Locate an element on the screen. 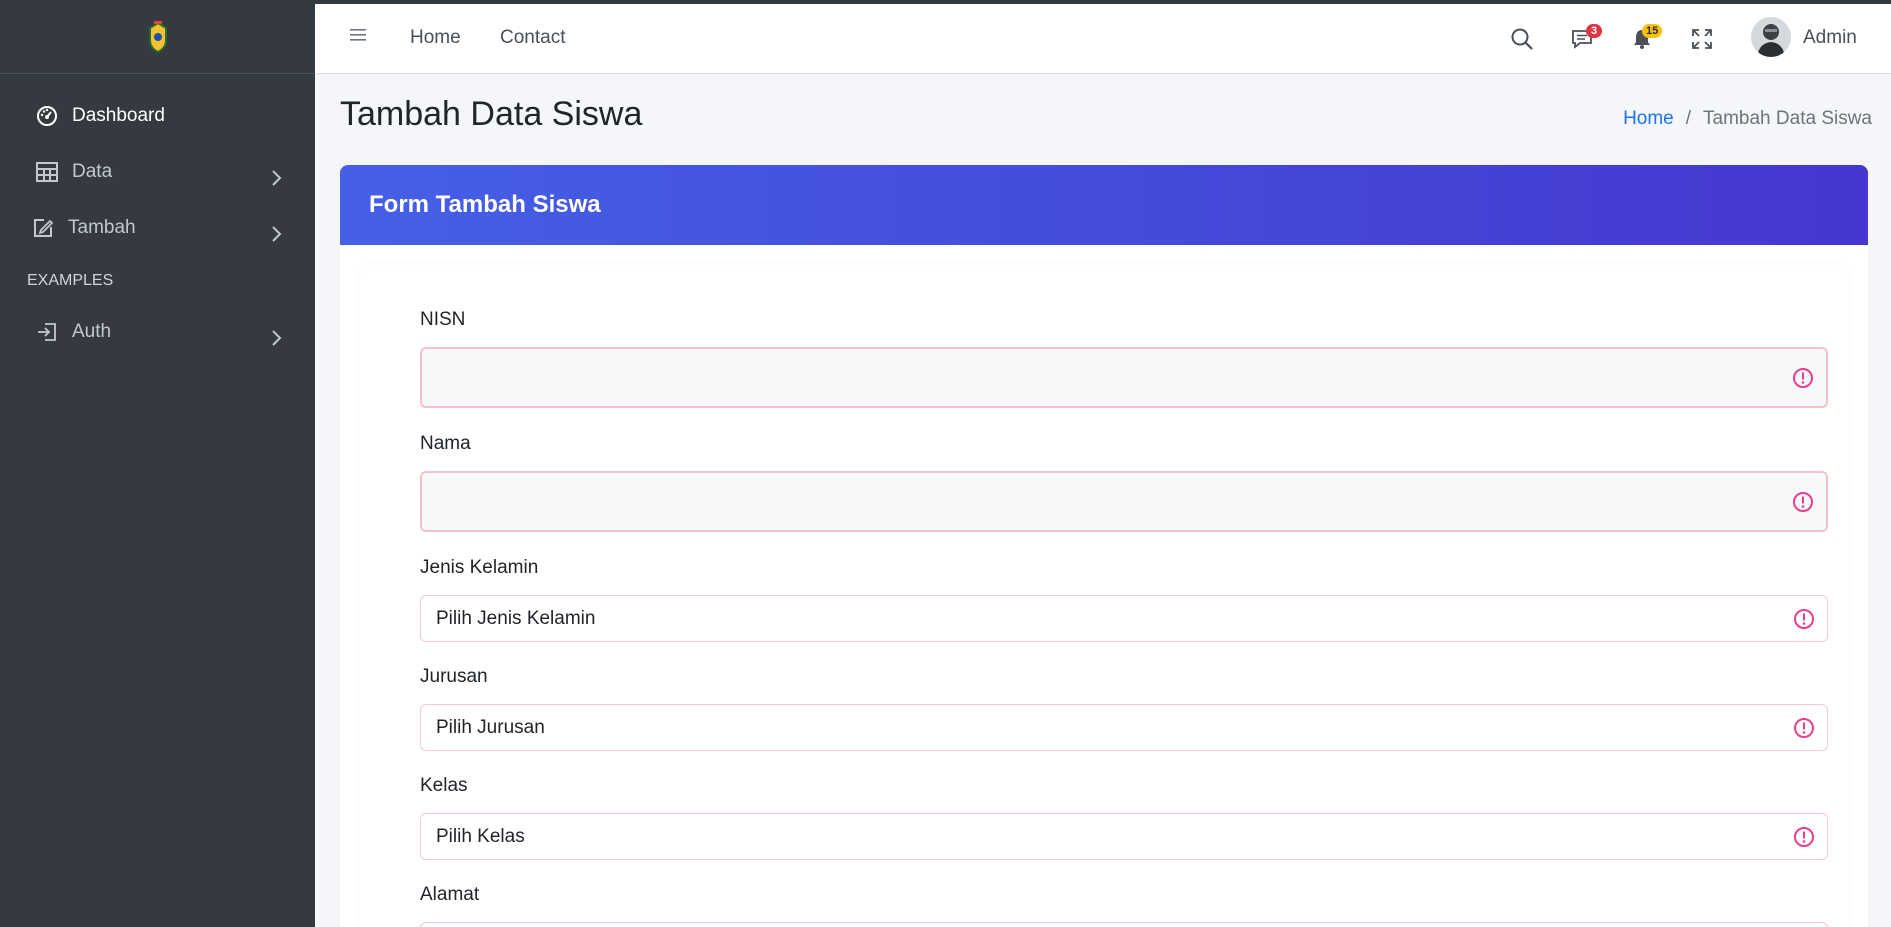 The image size is (1891, 927). nama-label: Nama is located at coordinates (445, 443).